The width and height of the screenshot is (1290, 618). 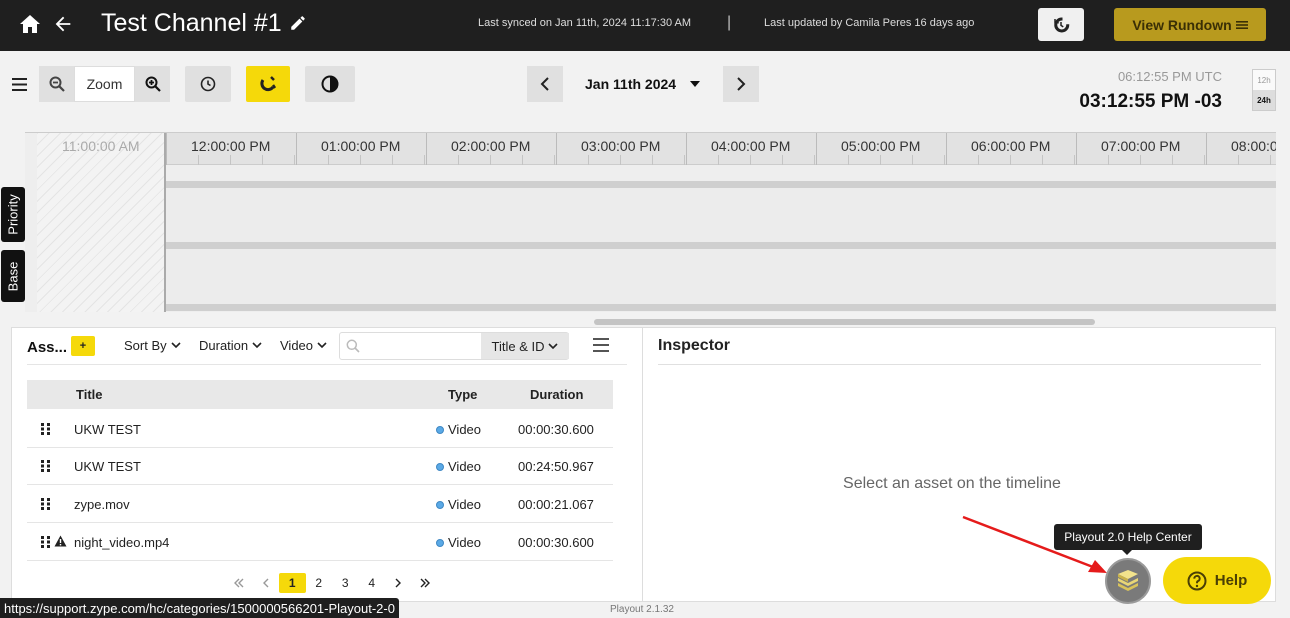 I want to click on clock-button, so click(x=208, y=84).